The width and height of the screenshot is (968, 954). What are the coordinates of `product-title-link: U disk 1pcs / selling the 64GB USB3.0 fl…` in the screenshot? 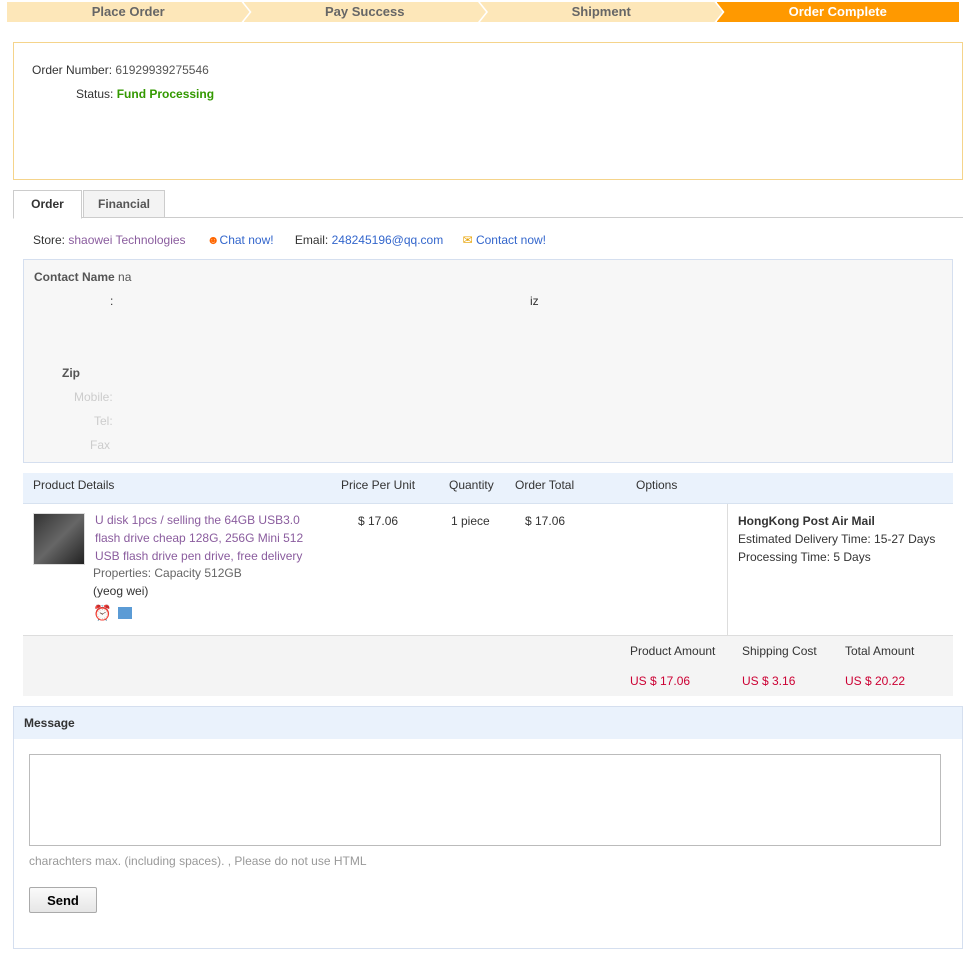 It's located at (204, 538).